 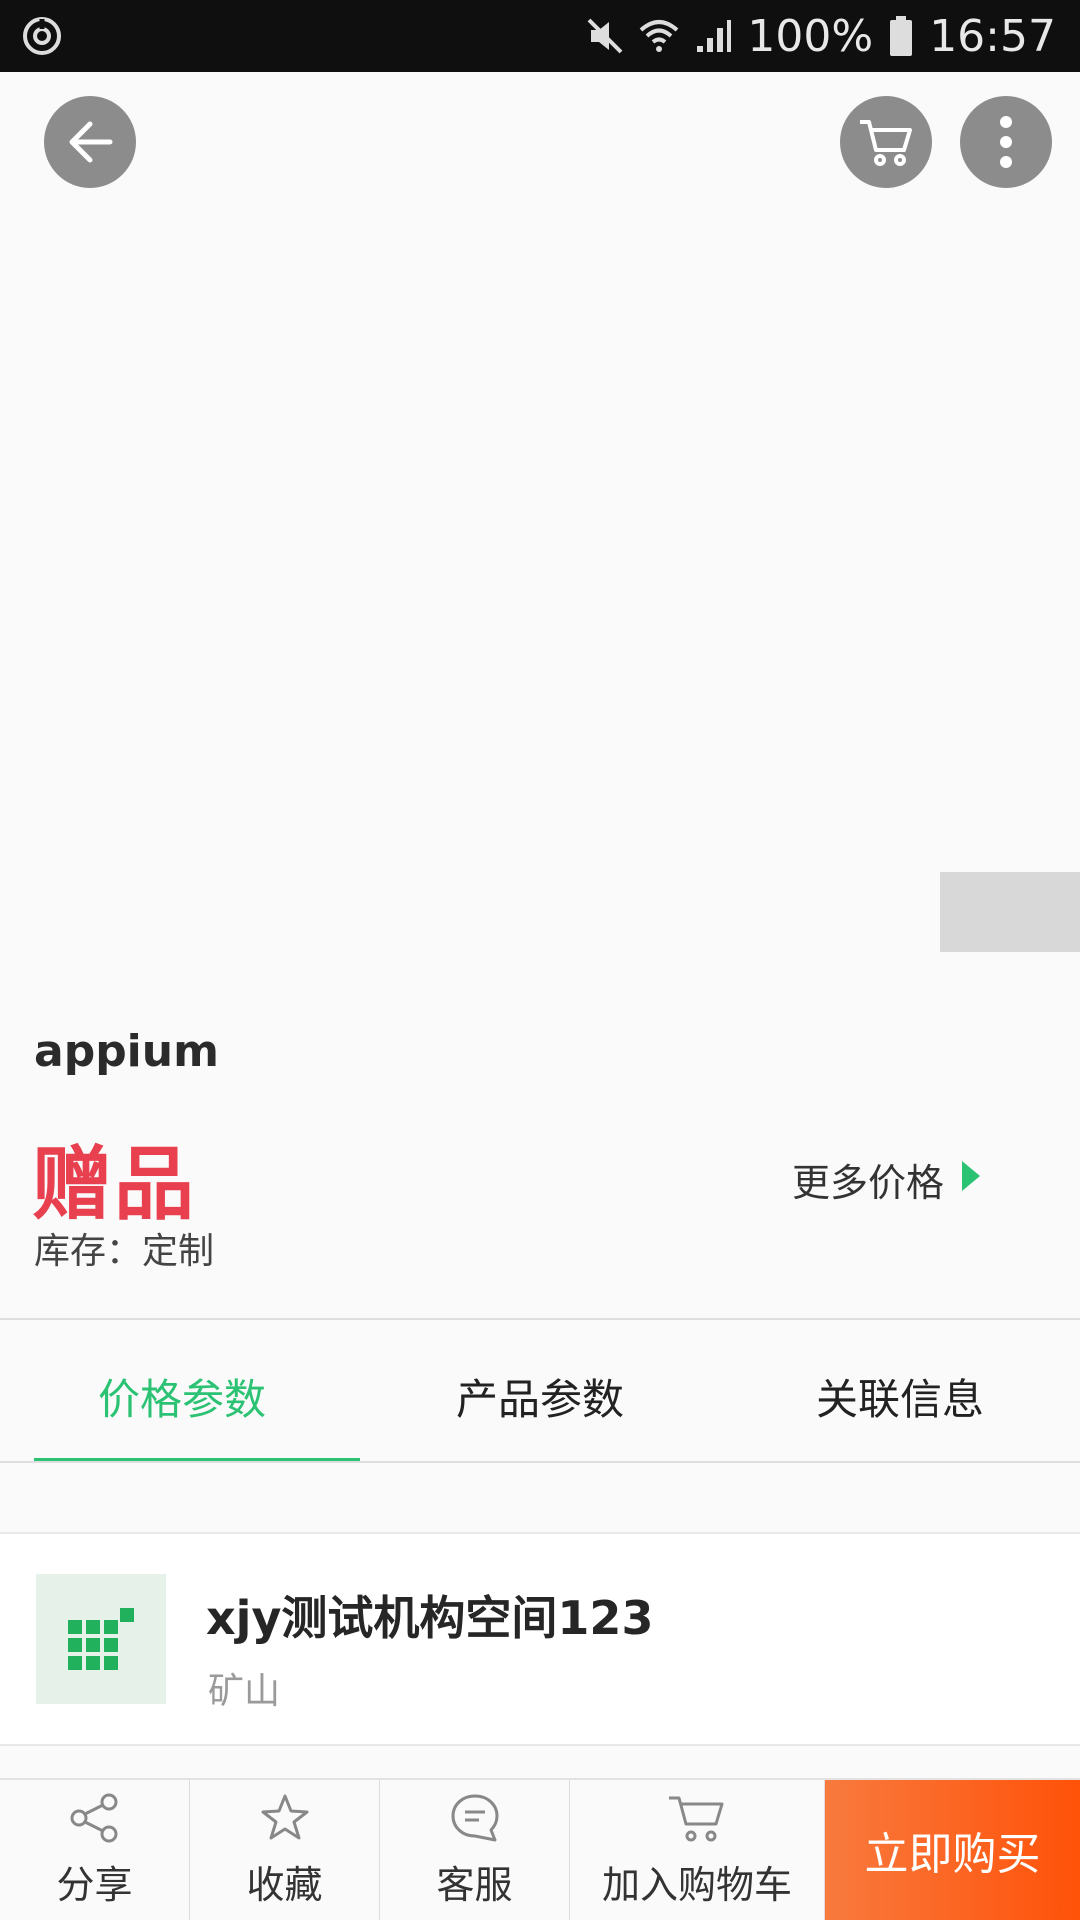 I want to click on price-label: 赠品, so click(x=114, y=1184).